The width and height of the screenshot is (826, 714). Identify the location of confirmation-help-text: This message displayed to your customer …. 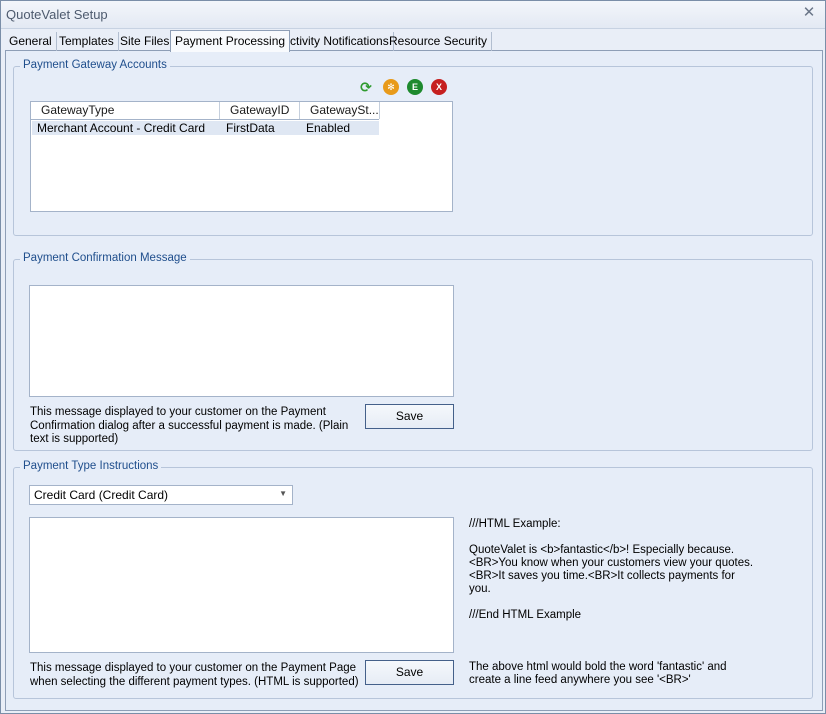
(189, 425).